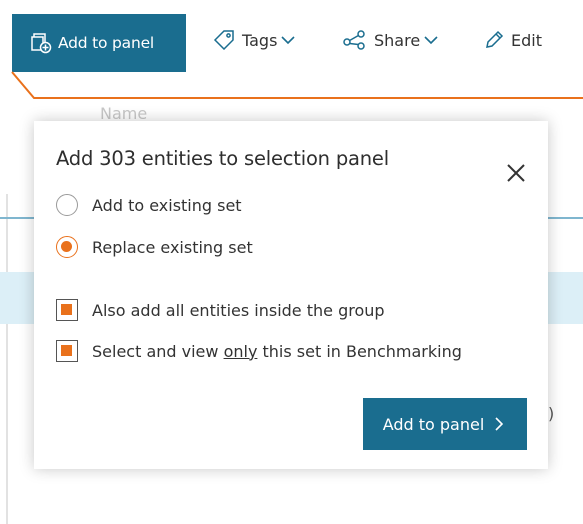 This screenshot has height=524, width=583. I want to click on submit-label: Add to panel, so click(433, 424).